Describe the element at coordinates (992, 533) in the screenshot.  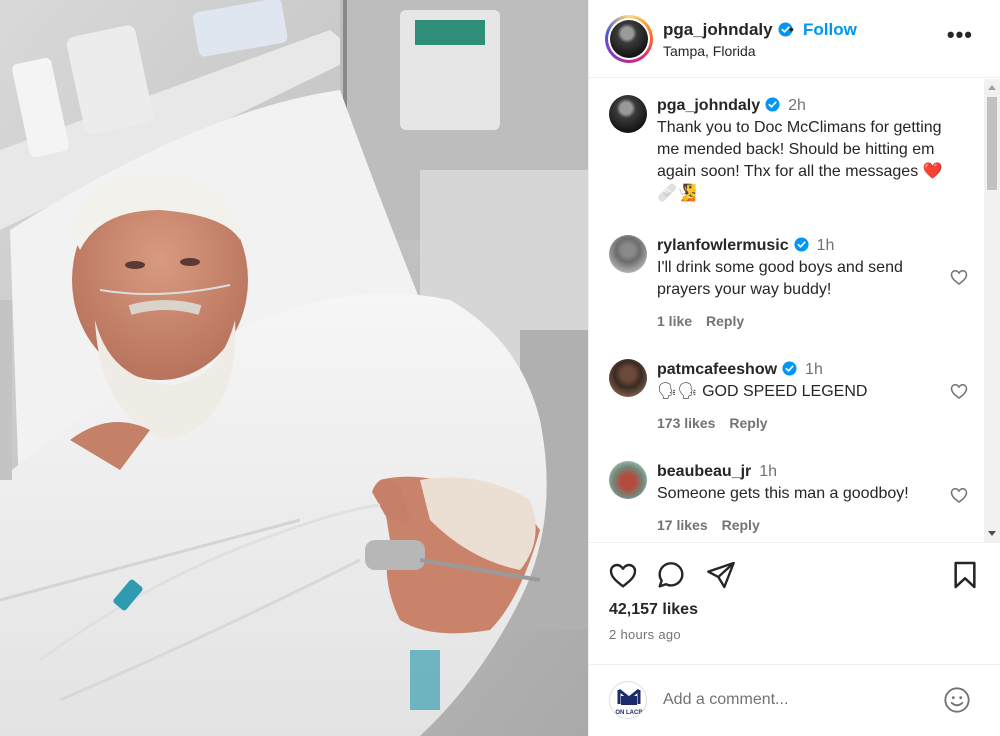
I see `scroll-down-arrow-icon` at that location.